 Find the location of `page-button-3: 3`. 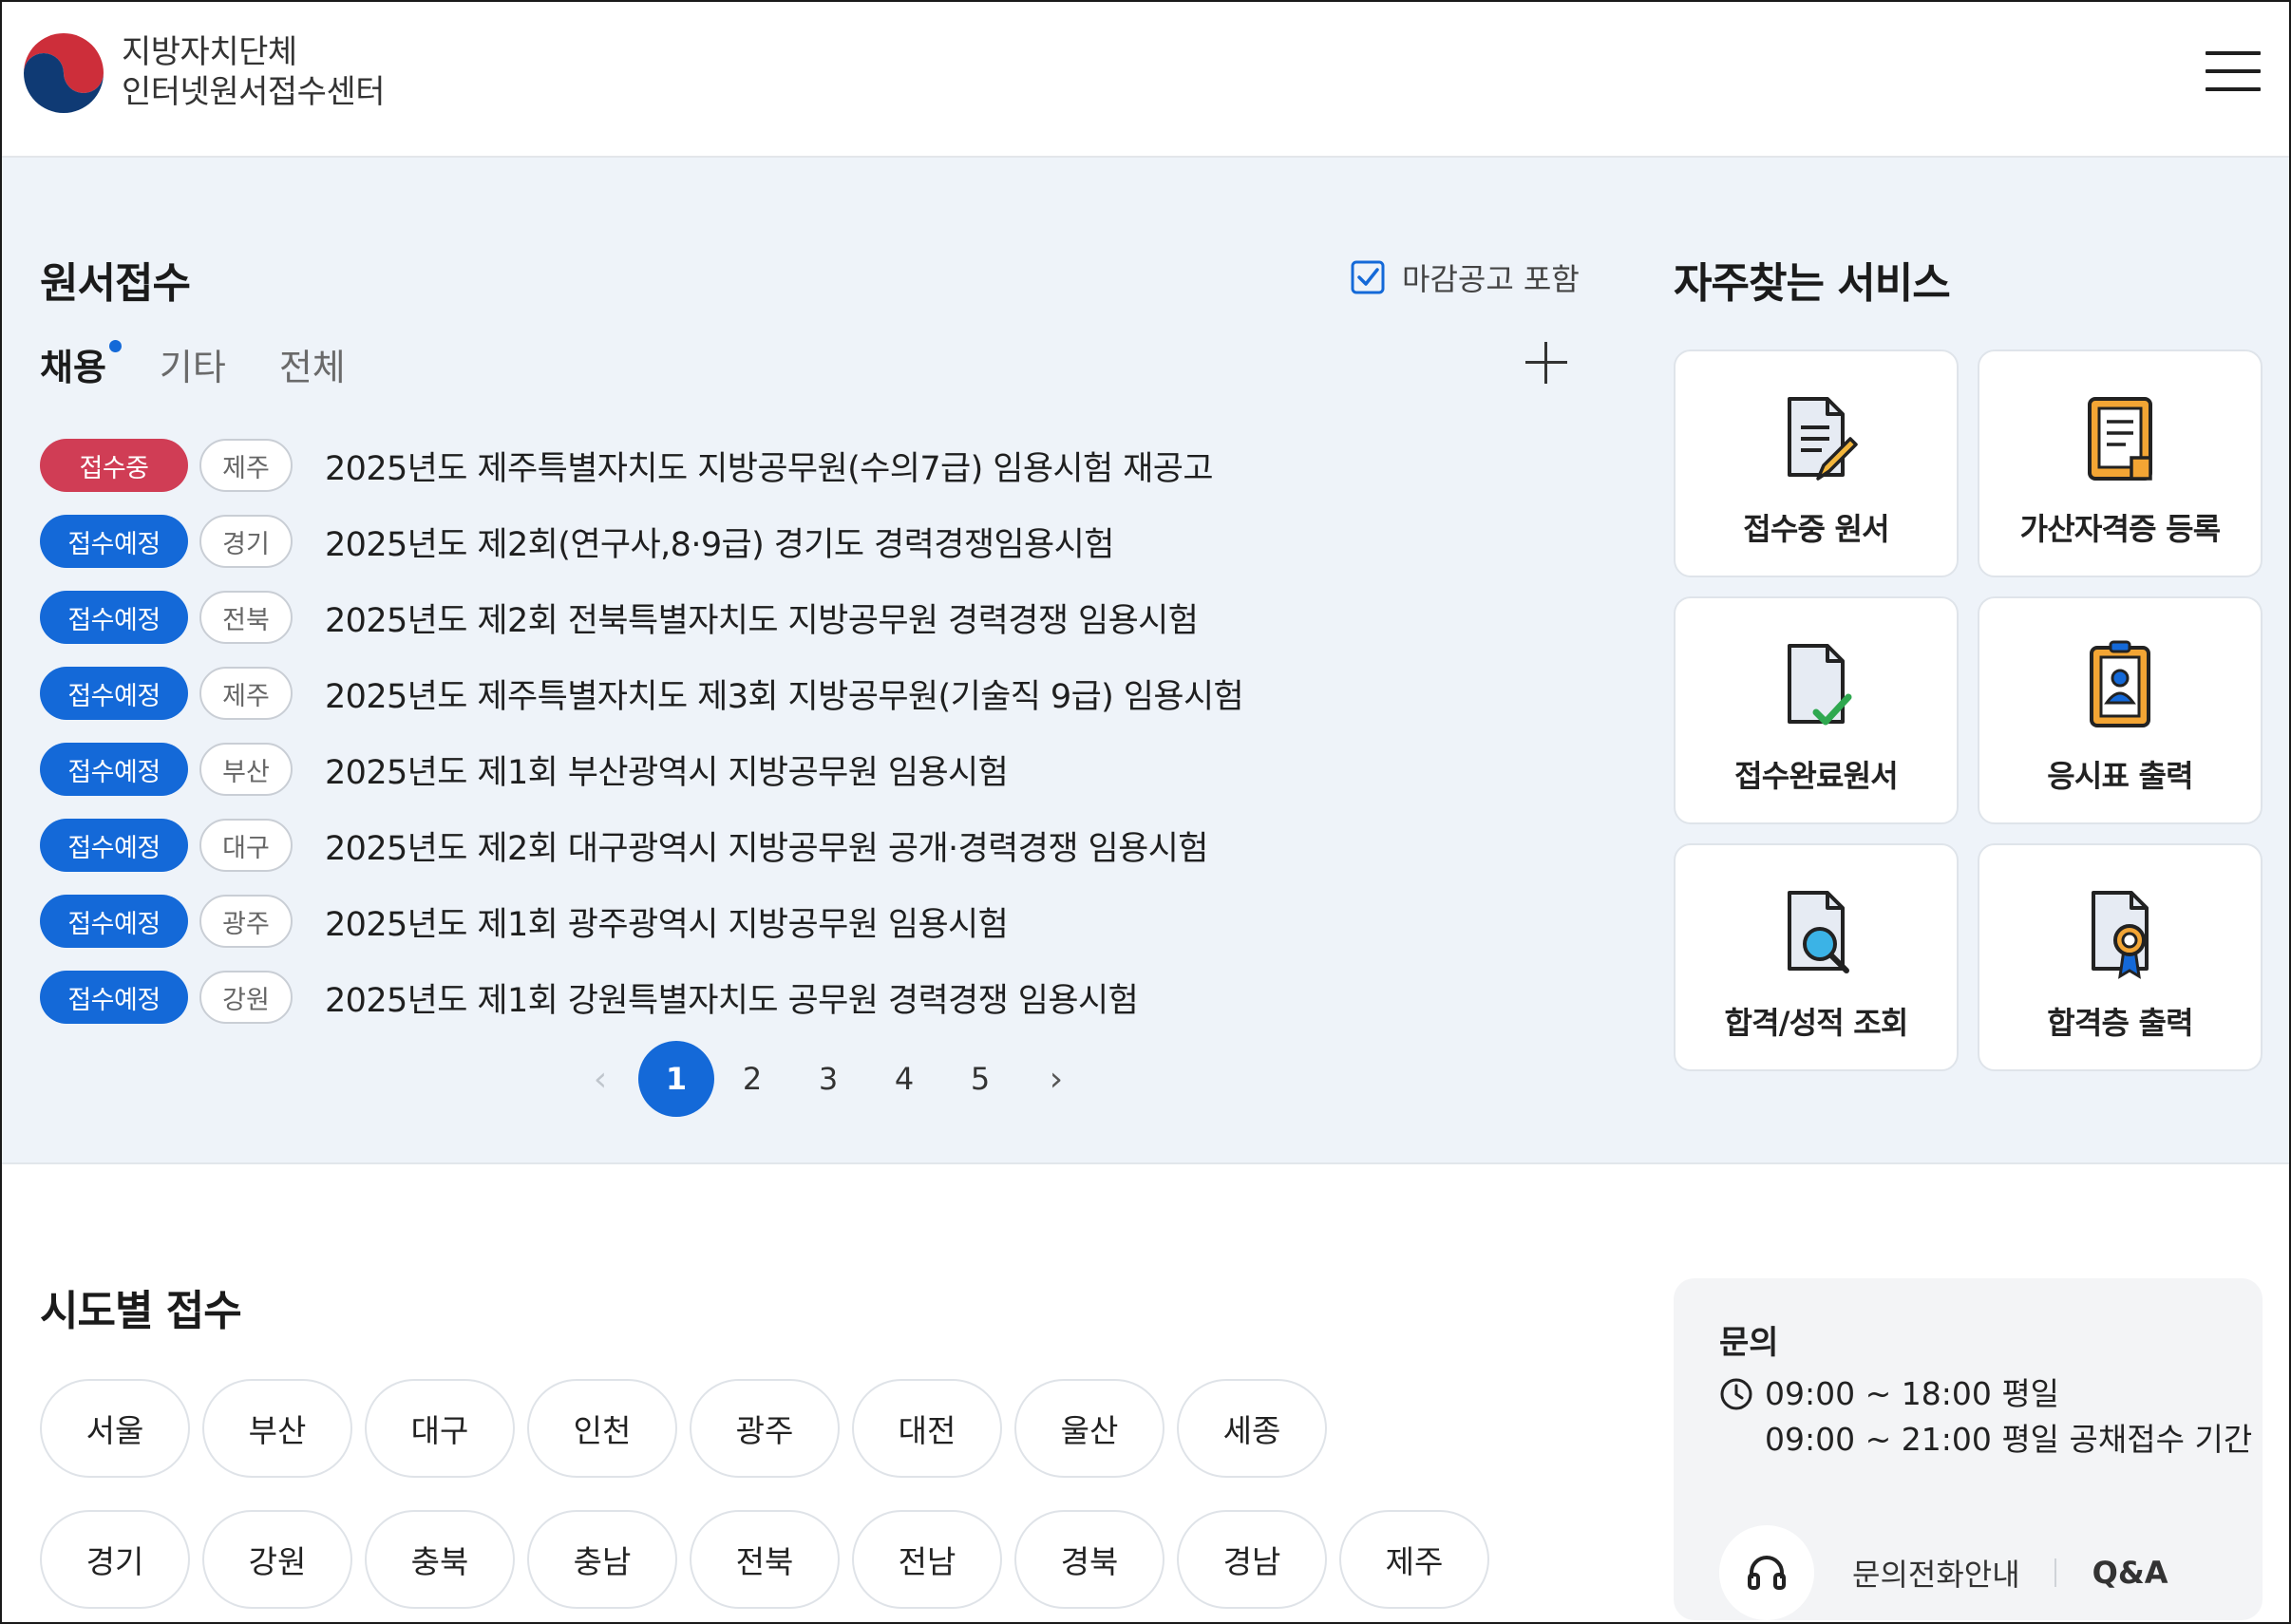

page-button-3: 3 is located at coordinates (828, 1079).